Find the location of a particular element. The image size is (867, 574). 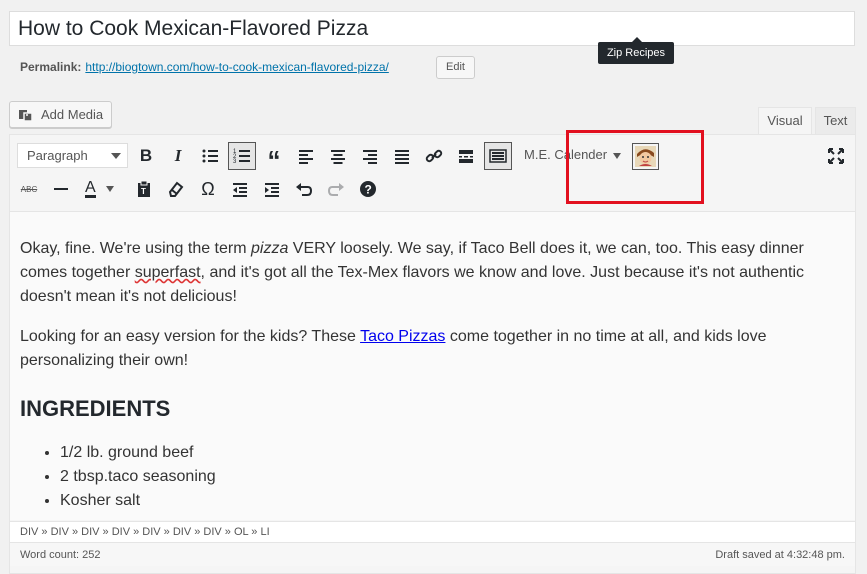

strikethrough-icon: ABC is located at coordinates (29, 189).